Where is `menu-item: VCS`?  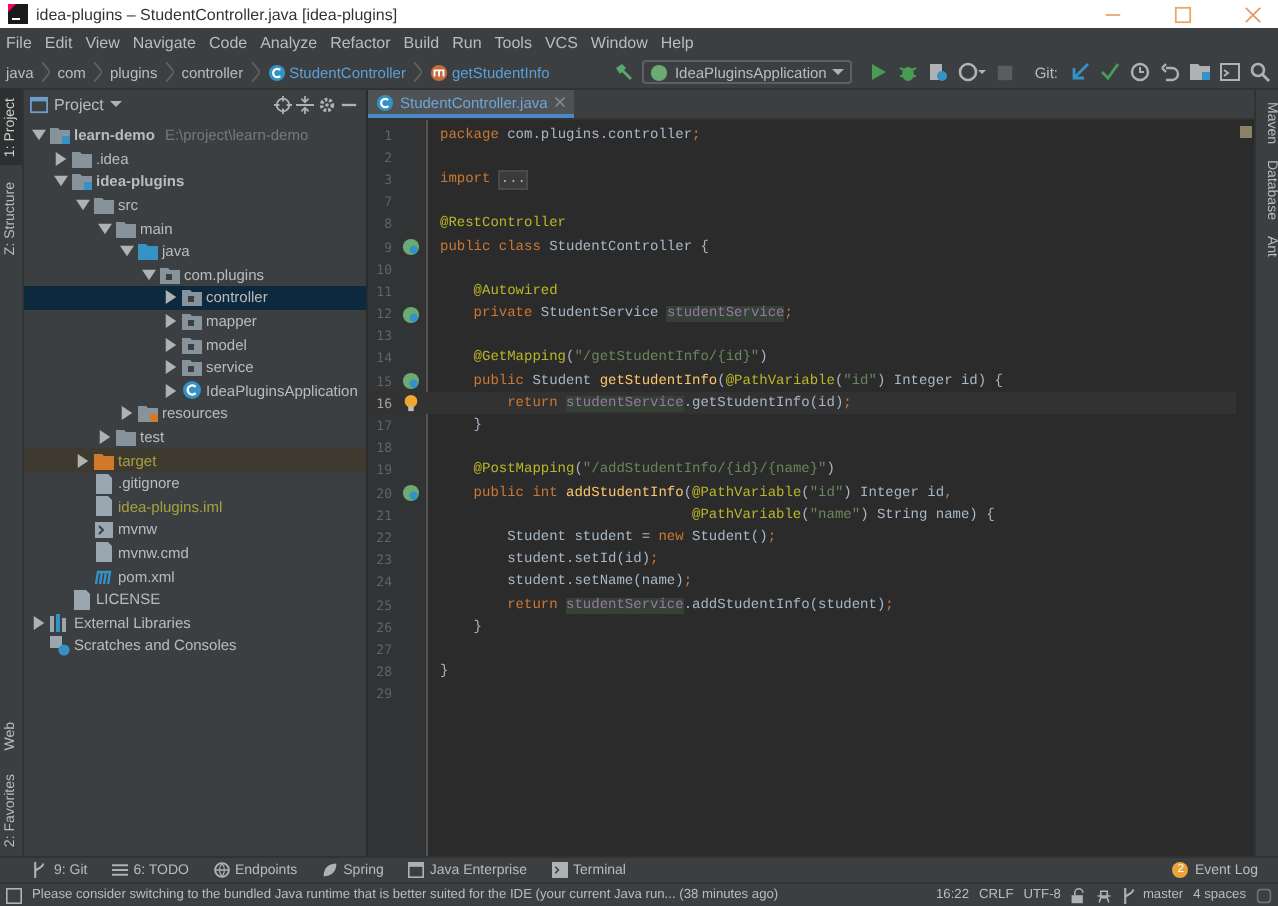
menu-item: VCS is located at coordinates (561, 42).